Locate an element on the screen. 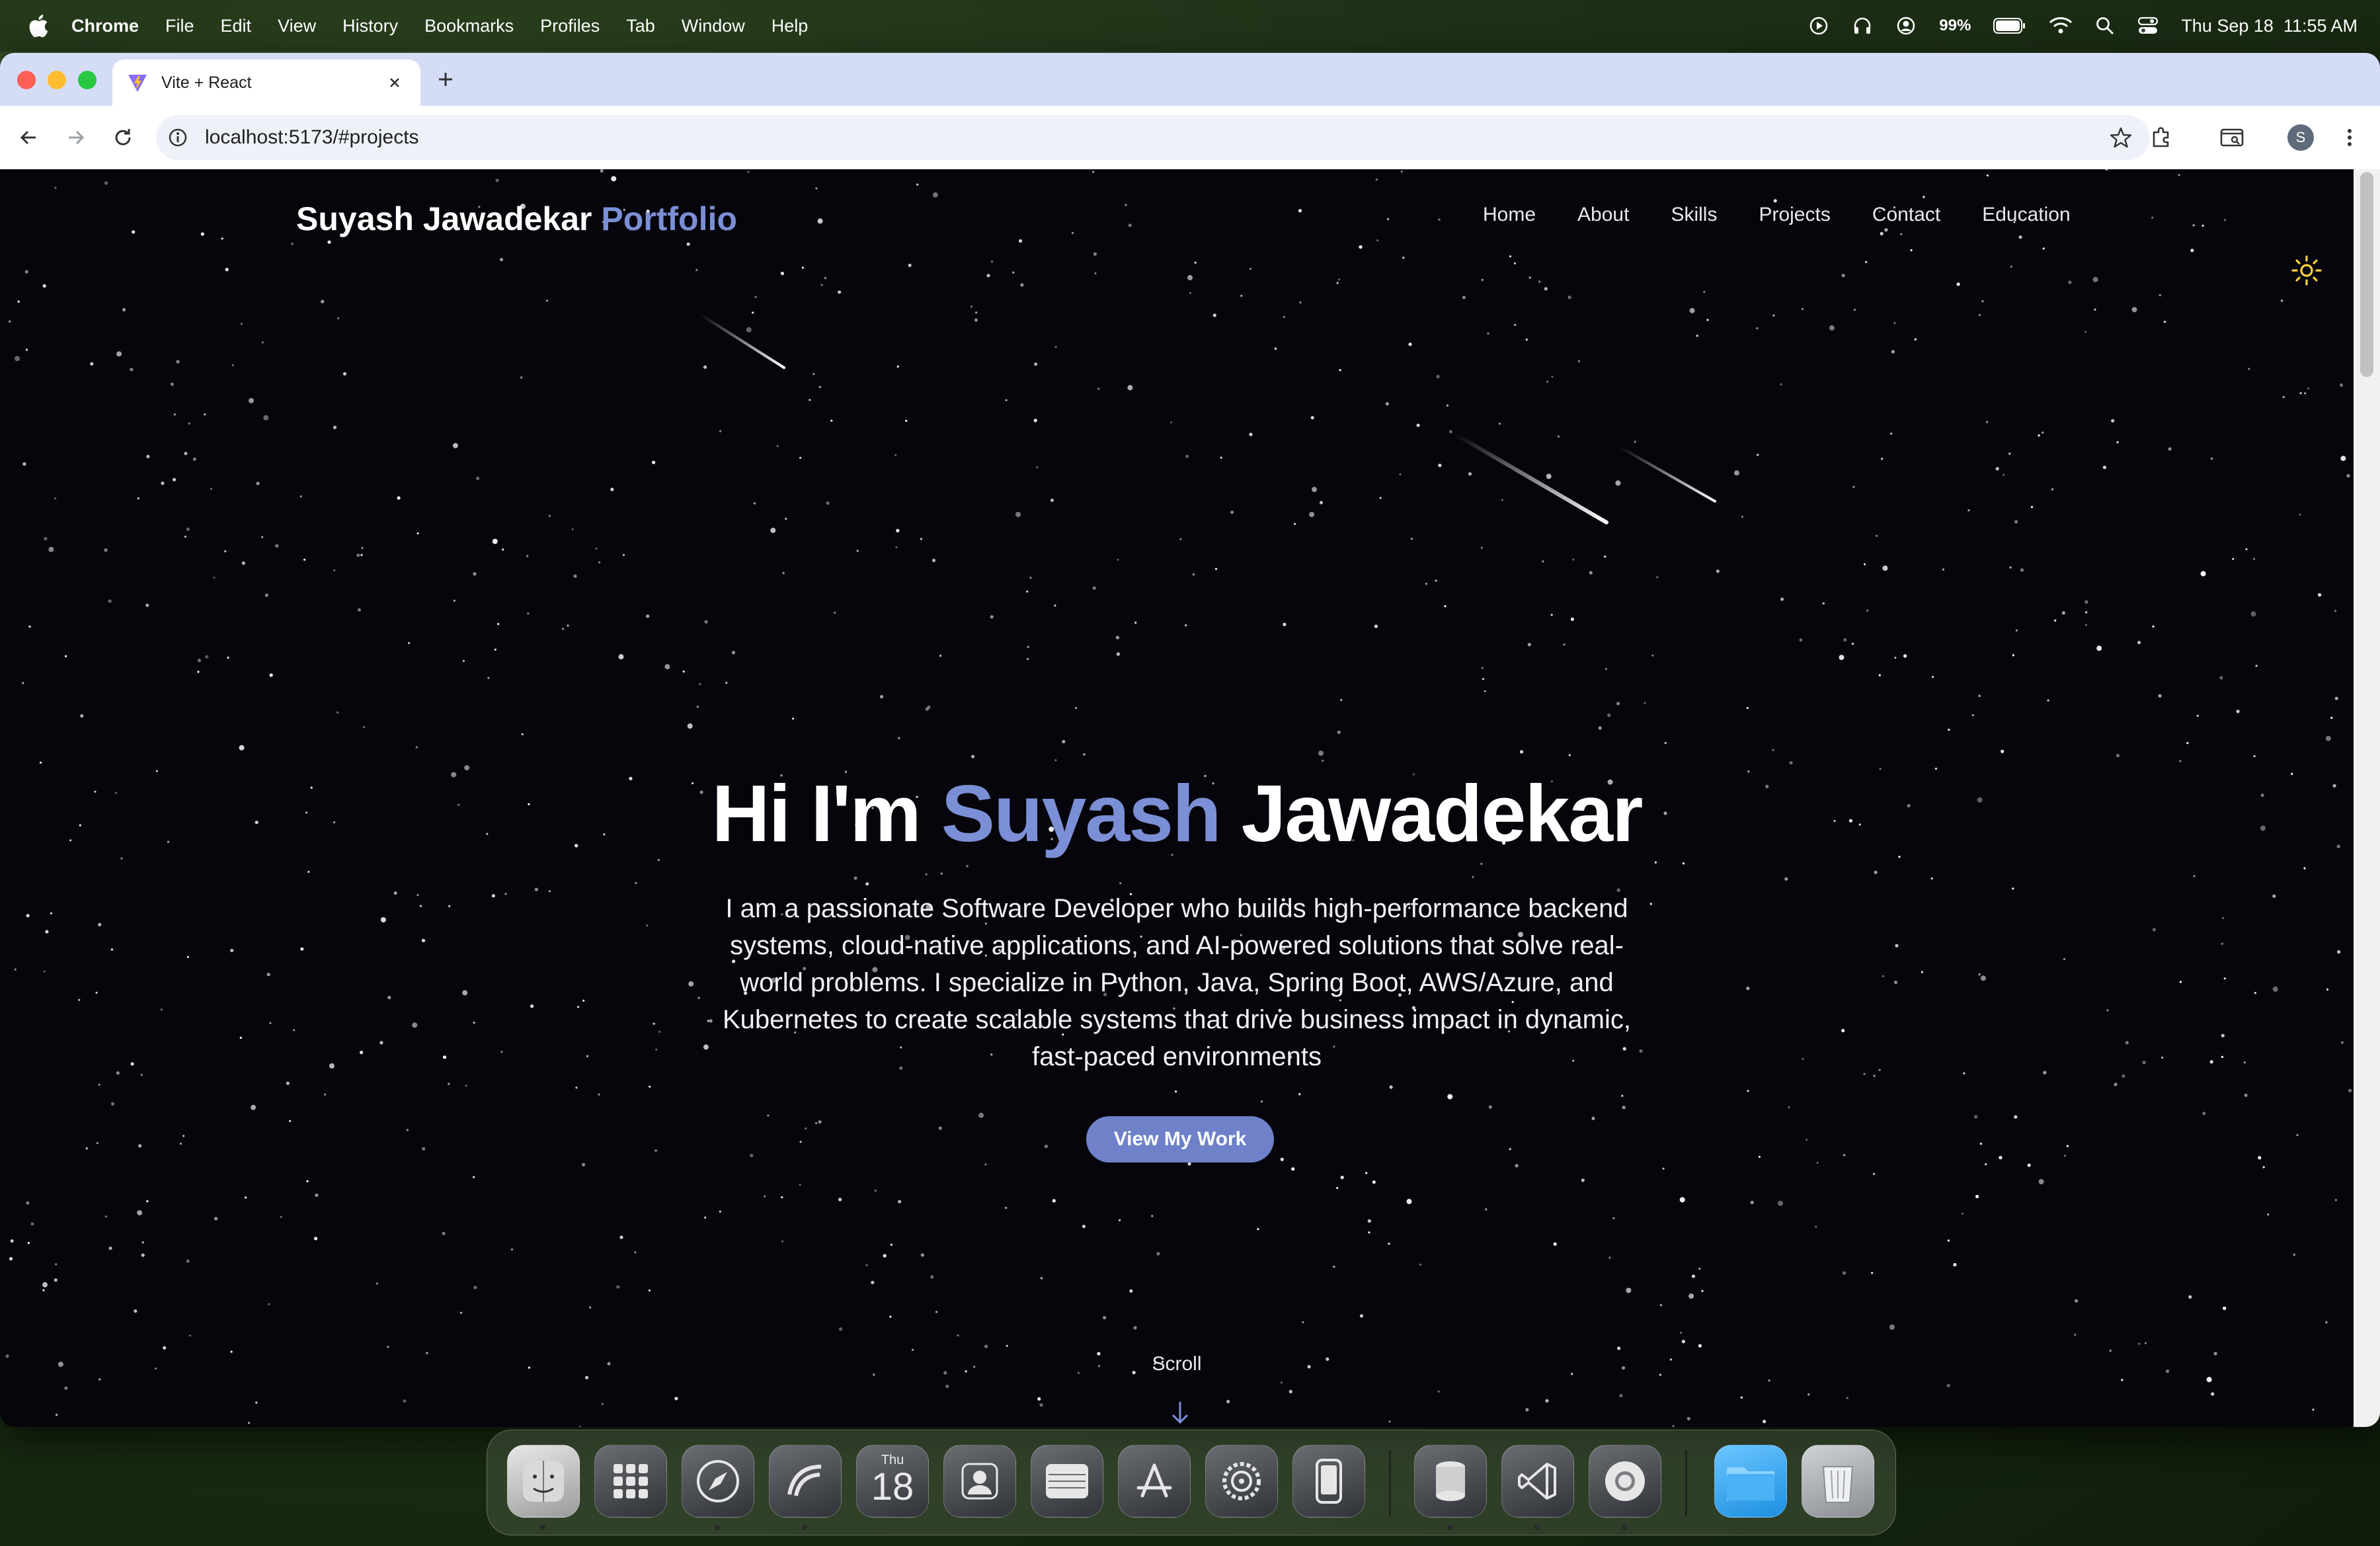  nav-link-skills: Skills is located at coordinates (1694, 215).